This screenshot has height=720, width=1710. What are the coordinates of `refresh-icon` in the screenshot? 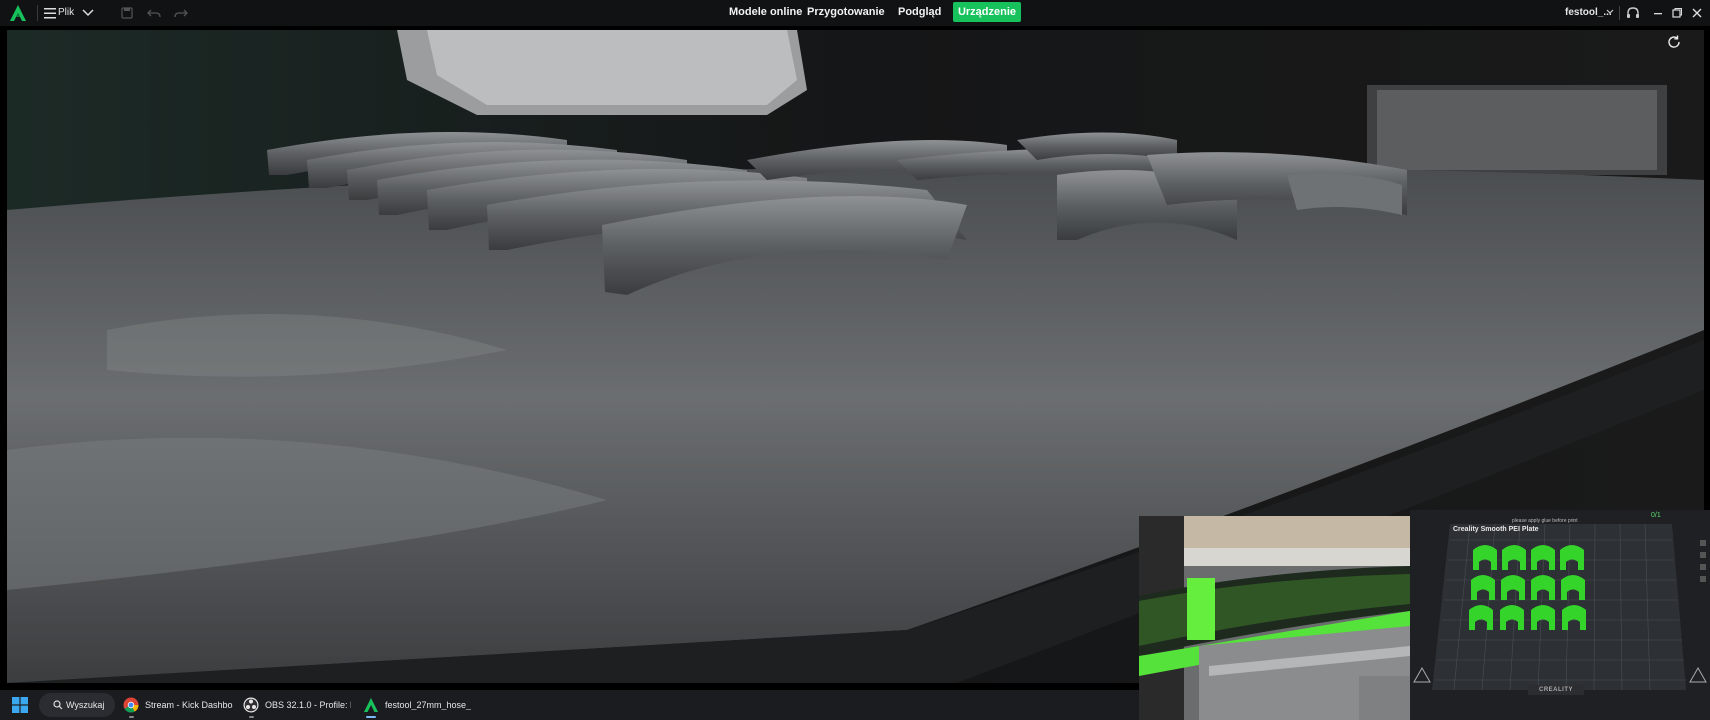 It's located at (1674, 42).